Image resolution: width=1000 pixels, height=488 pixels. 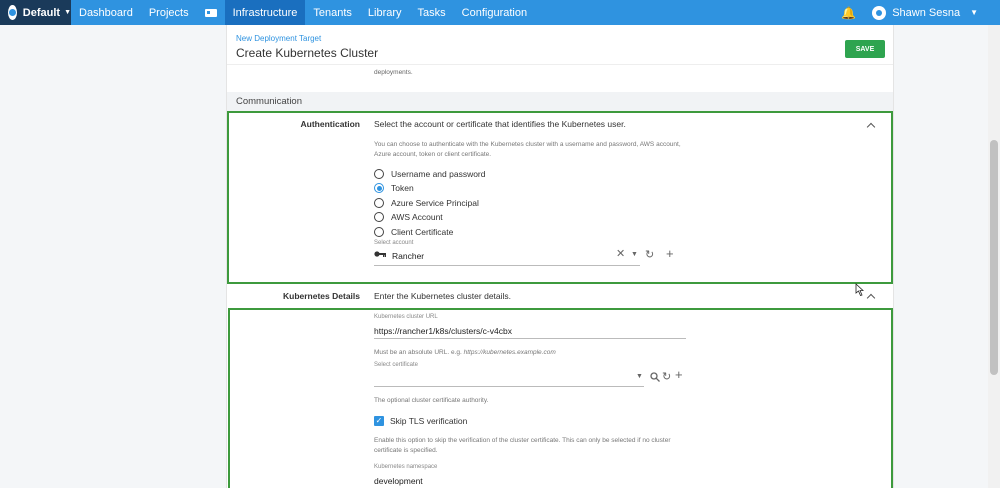 I want to click on nav-right: 🔔 Shawn Sesna ▼, so click(x=920, y=12).